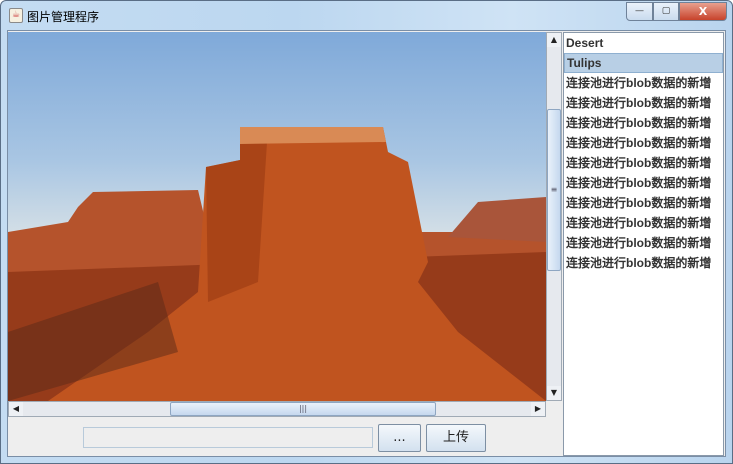  I want to click on horizontal-scroll-thumb: |||, so click(303, 409).